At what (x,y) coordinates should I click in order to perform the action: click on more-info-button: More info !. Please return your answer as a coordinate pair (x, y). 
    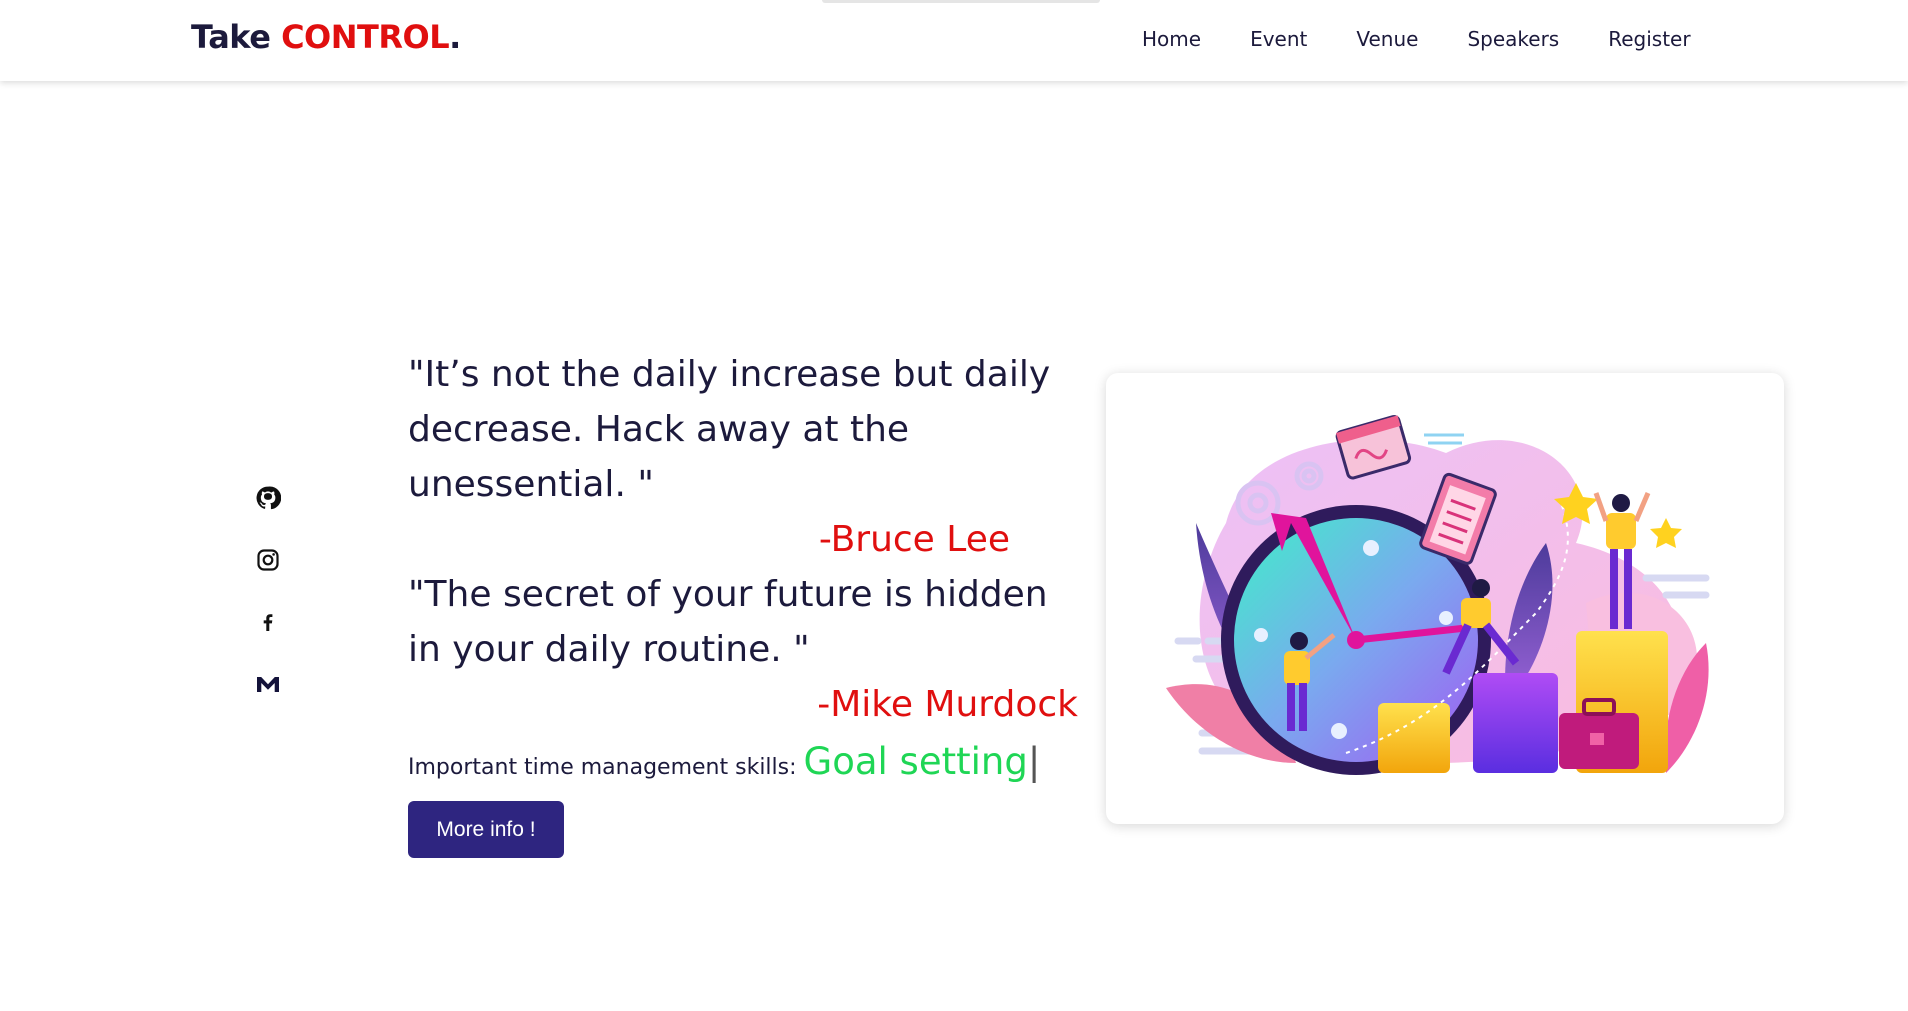
    Looking at the image, I should click on (486, 829).